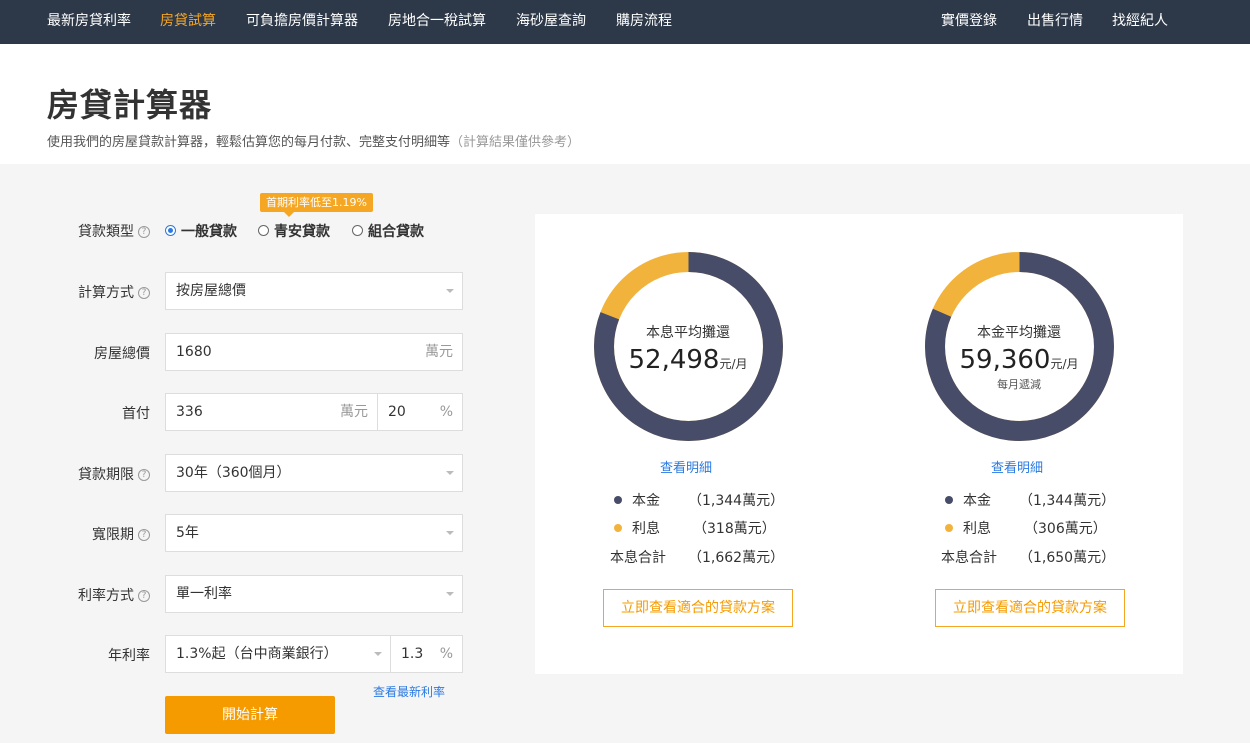 The height and width of the screenshot is (743, 1250). What do you see at coordinates (113, 535) in the screenshot?
I see `grace-period-label-text: 寬限期` at bounding box center [113, 535].